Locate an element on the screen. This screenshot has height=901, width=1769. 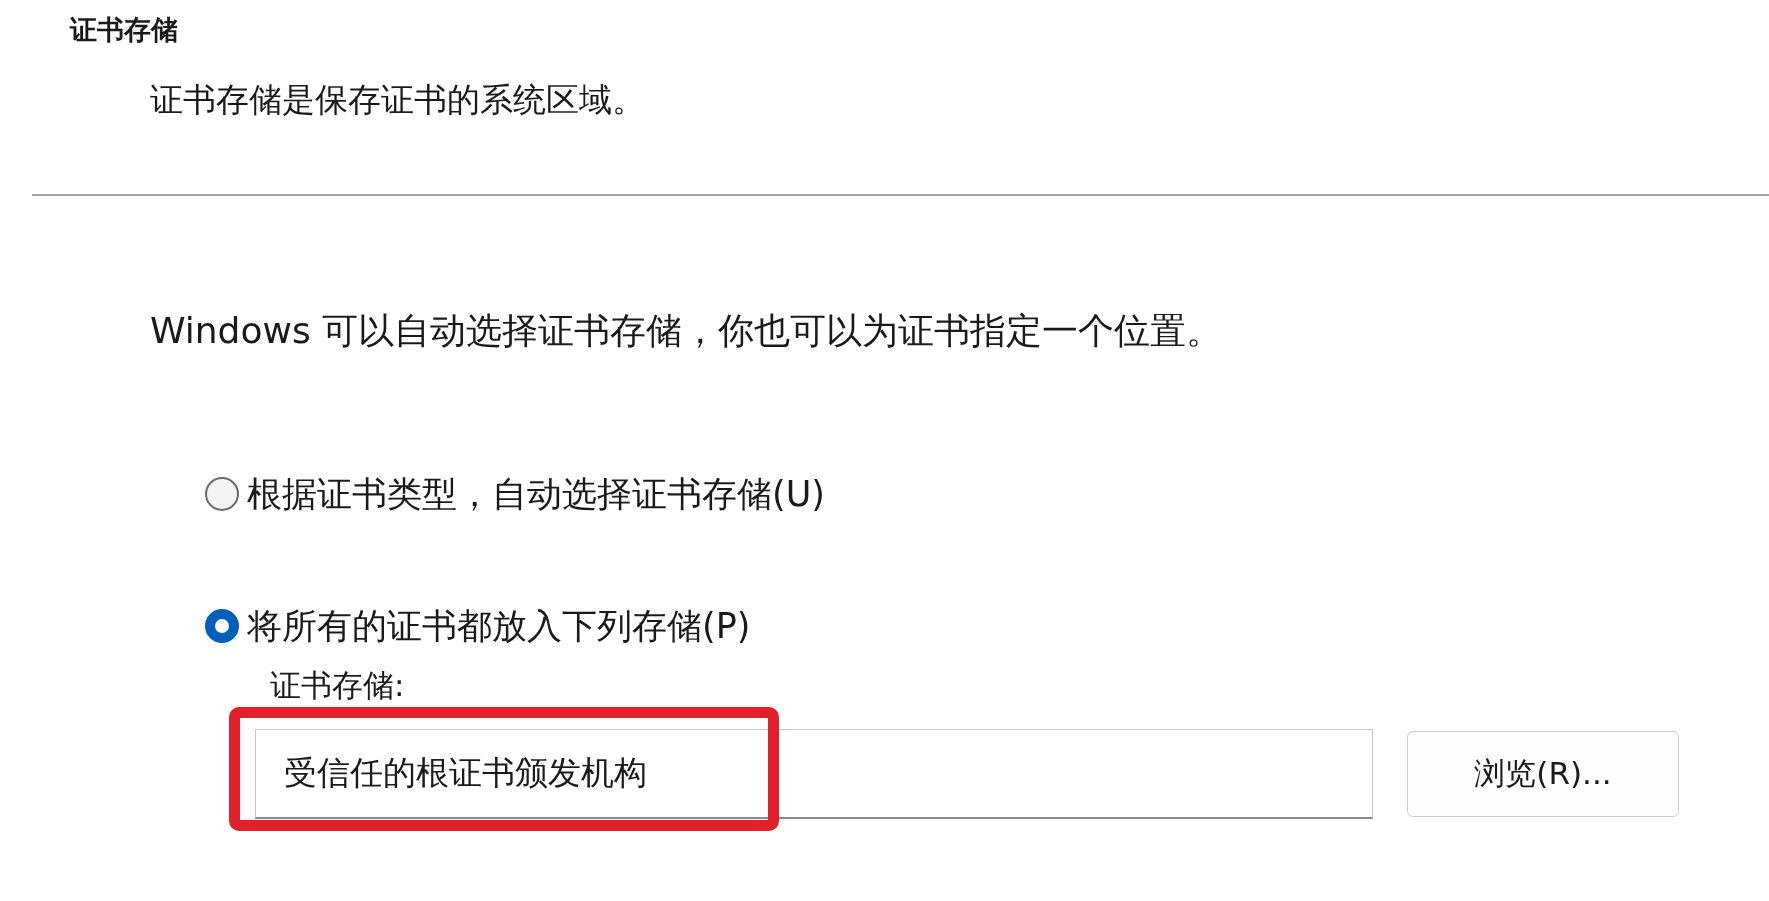
field-label: 证书存储: is located at coordinates (337, 685).